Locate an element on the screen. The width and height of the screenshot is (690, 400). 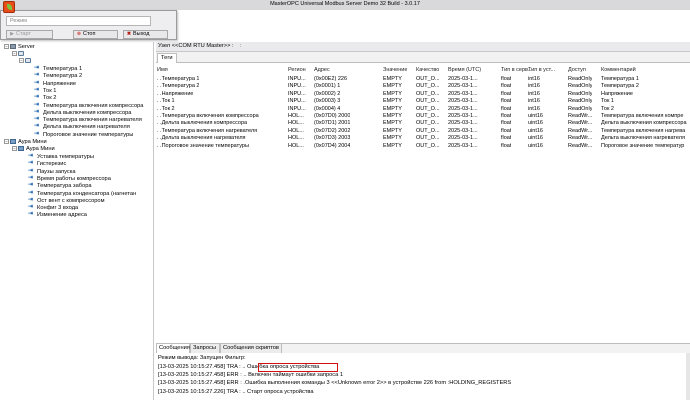
tree-item-tag: ⇥ Паузы запуска is located at coordinates (52, 171).